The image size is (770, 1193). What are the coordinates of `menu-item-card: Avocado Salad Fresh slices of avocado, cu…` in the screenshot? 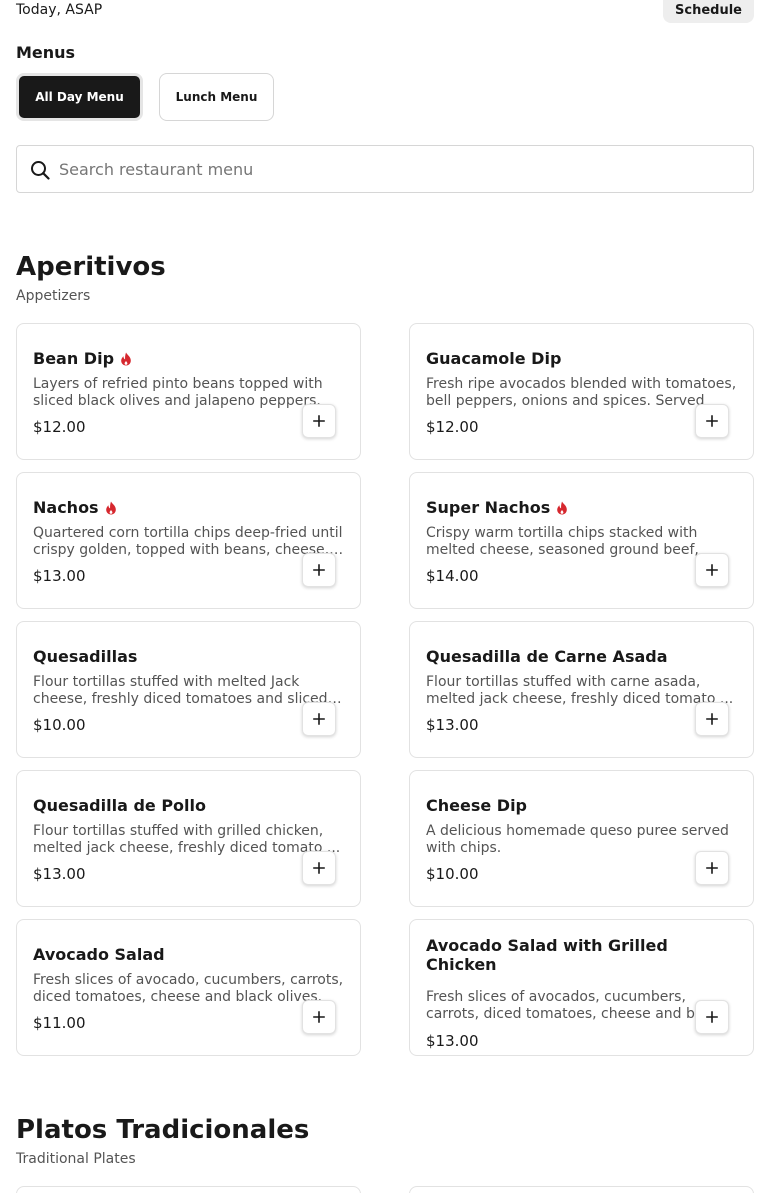 It's located at (188, 987).